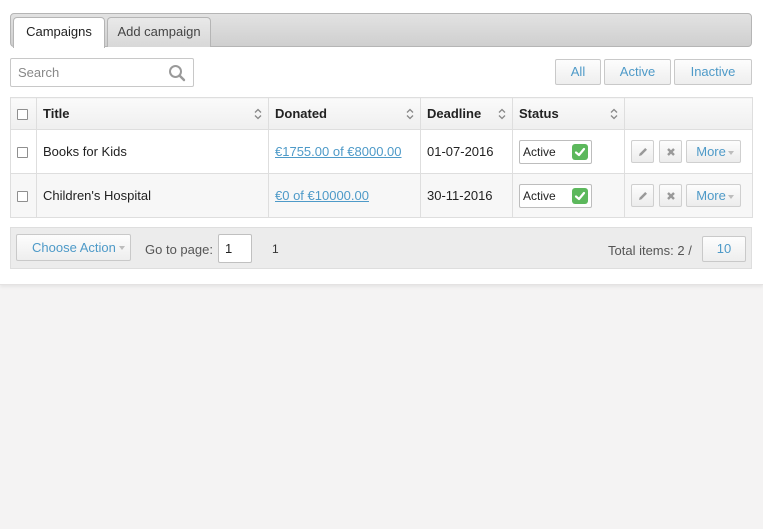 The width and height of the screenshot is (763, 529). Describe the element at coordinates (688, 113) in the screenshot. I see `column-header-actions` at that location.